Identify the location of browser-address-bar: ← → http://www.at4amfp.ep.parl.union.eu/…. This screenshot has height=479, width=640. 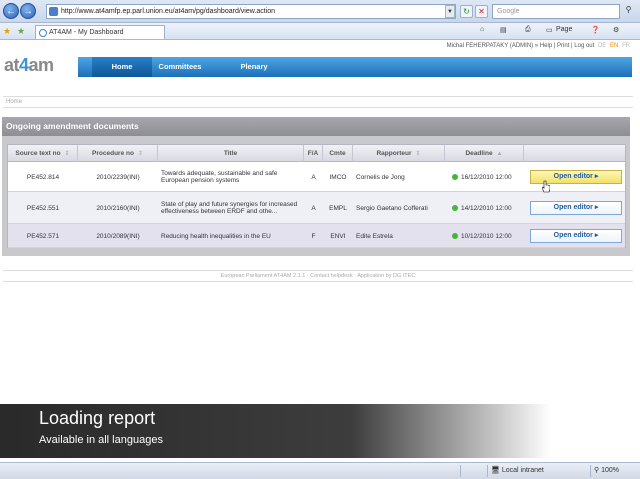
(320, 11).